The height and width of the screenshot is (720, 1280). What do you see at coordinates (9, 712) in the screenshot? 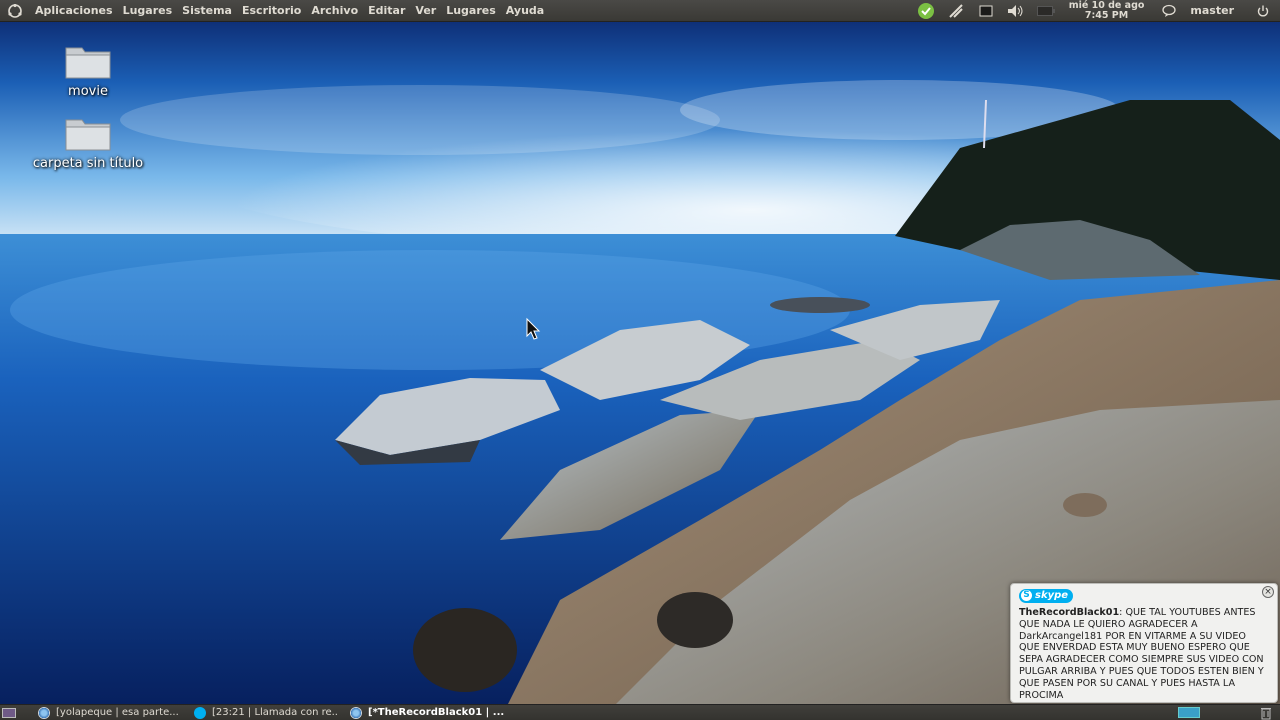
I see `show-desktop-icon` at bounding box center [9, 712].